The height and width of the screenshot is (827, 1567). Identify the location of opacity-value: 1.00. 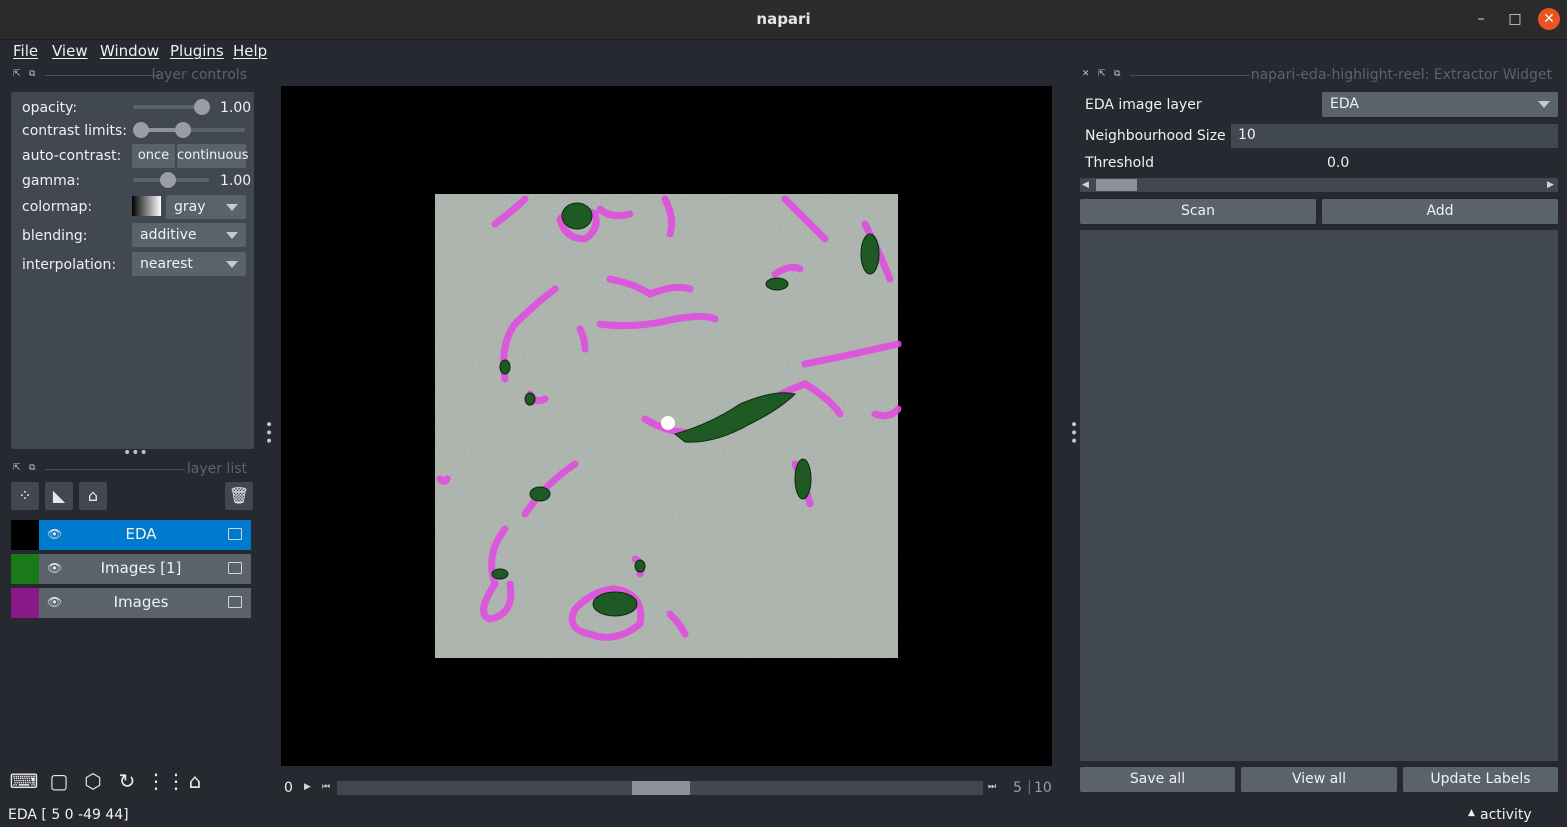
(236, 108).